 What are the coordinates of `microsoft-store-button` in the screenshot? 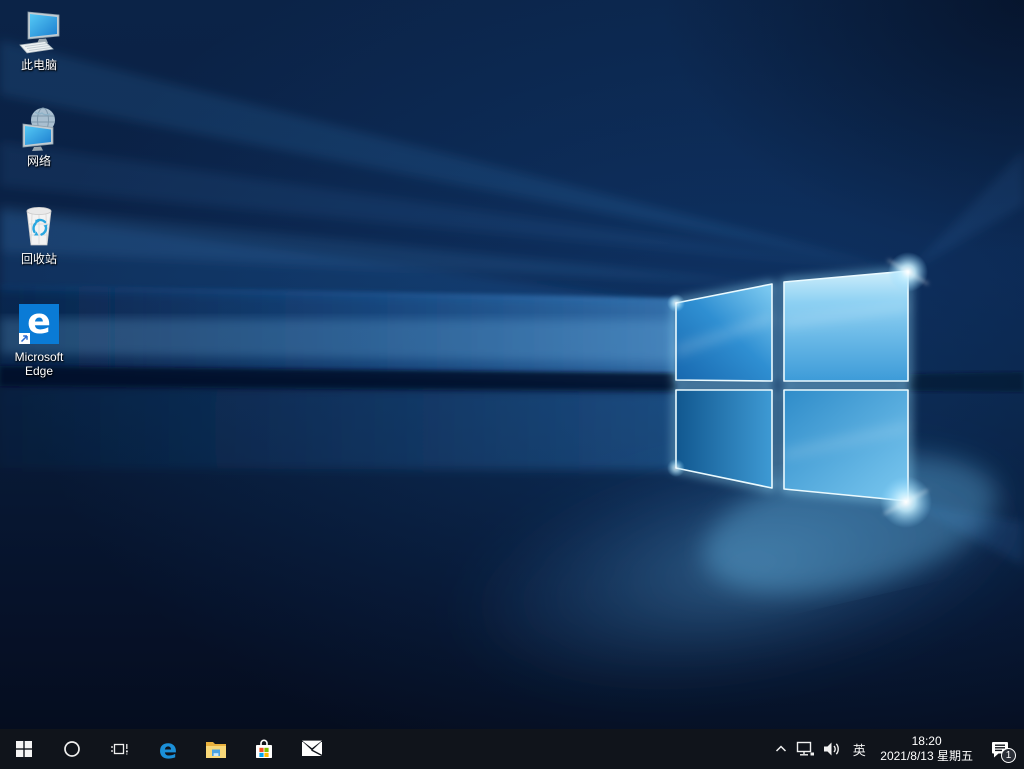 It's located at (264, 749).